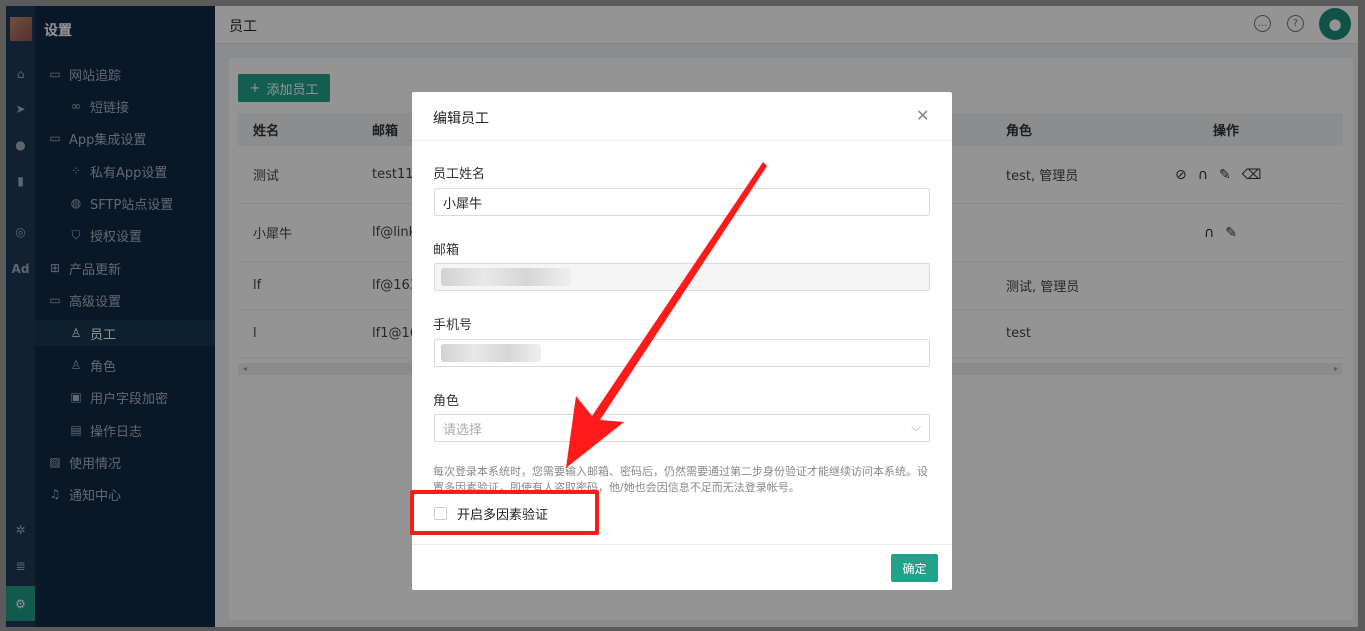  Describe the element at coordinates (491, 353) in the screenshot. I see `redacted-phone` at that location.